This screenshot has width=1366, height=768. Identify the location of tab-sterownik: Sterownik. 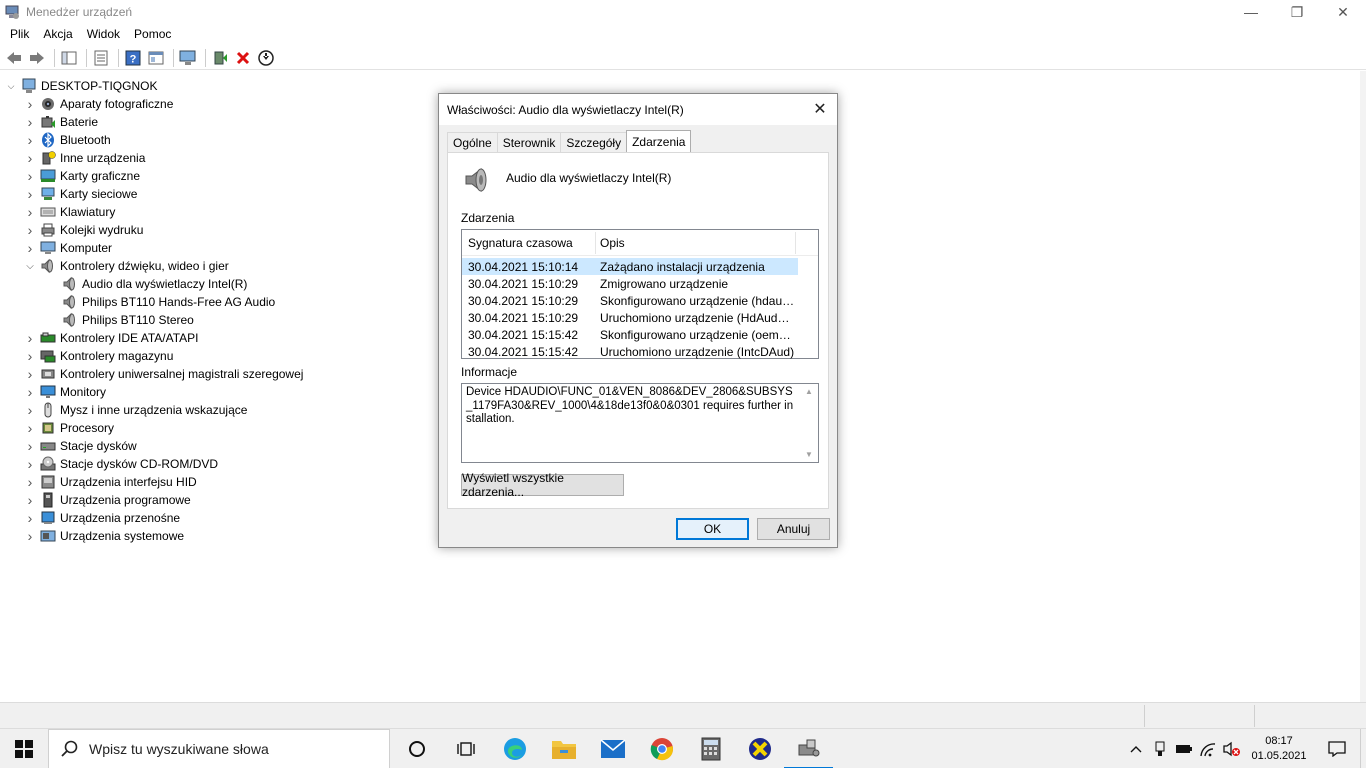
(529, 142).